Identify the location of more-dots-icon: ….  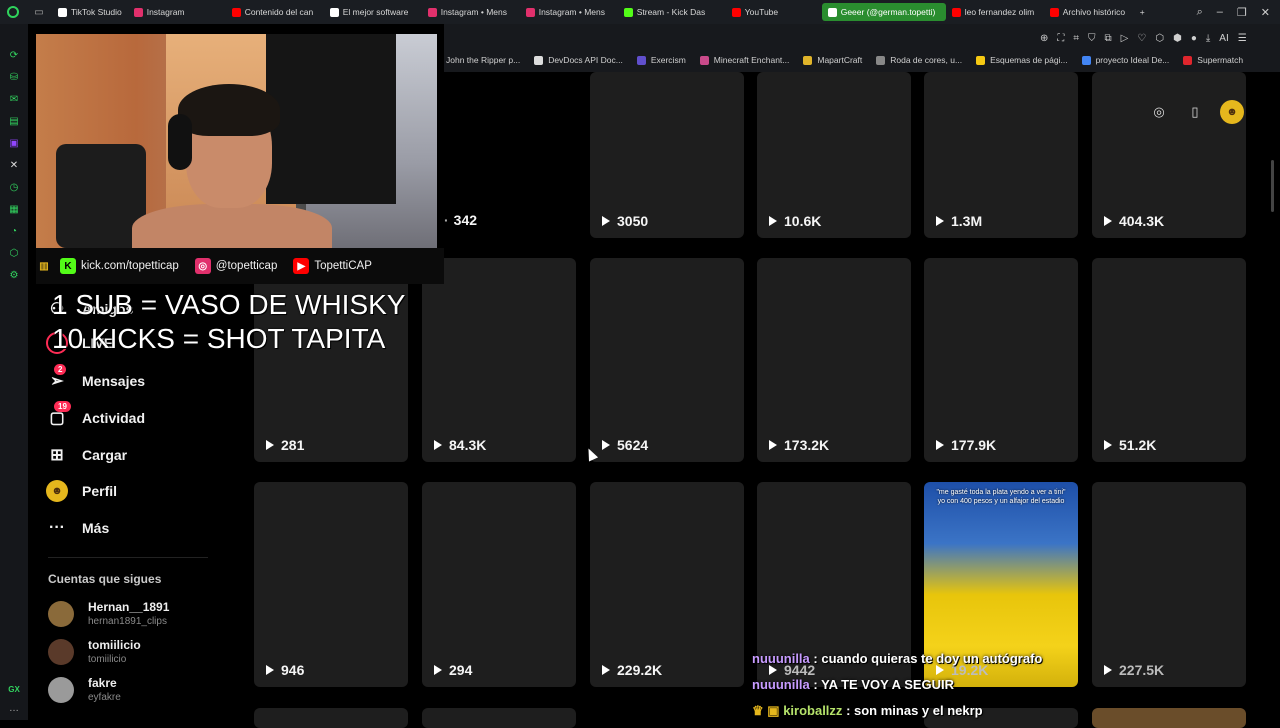
(14, 708).